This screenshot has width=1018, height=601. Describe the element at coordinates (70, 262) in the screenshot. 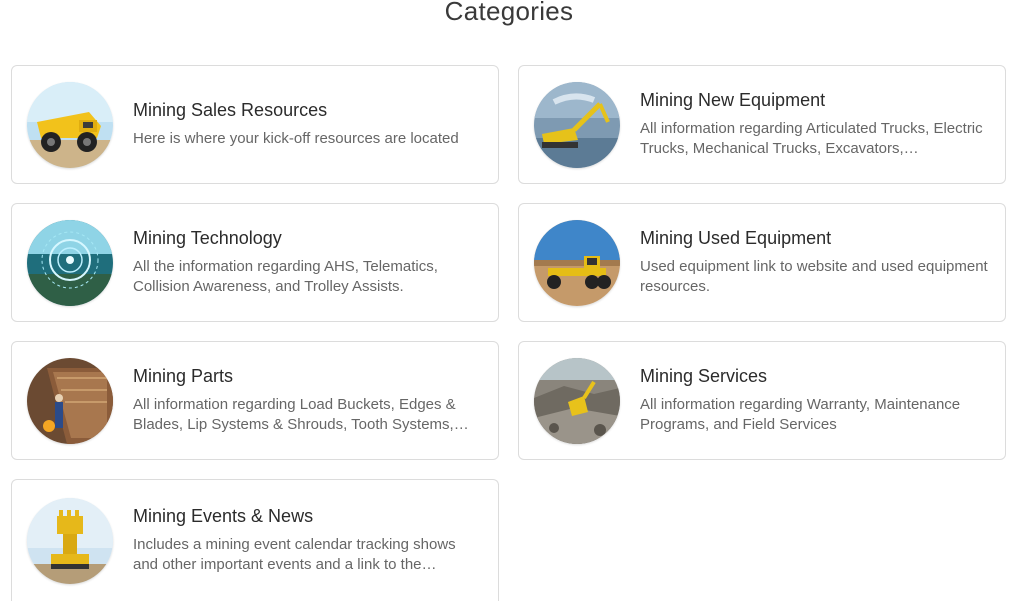

I see `technology-globe-image` at that location.